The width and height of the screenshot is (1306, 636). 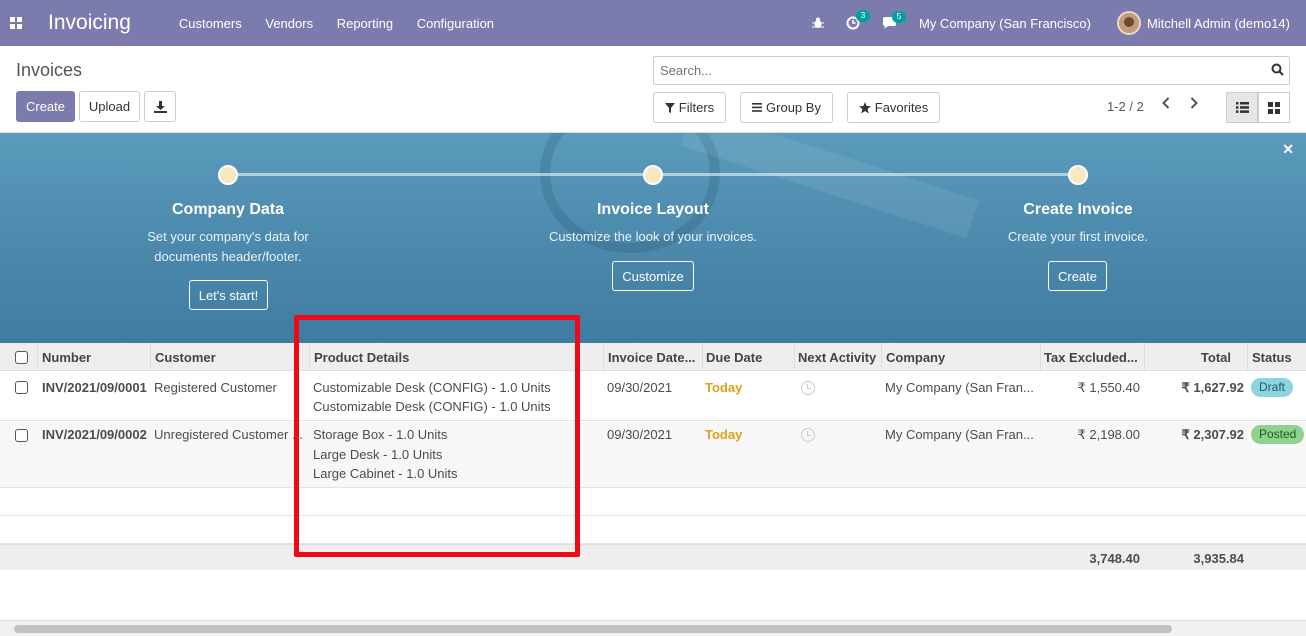 What do you see at coordinates (1218, 23) in the screenshot?
I see `user-menu: Mitchell Admin (demo14)` at bounding box center [1218, 23].